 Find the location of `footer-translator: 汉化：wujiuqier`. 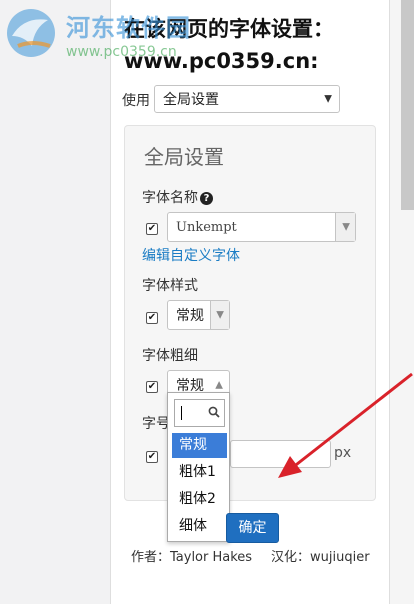

footer-translator: 汉化：wujiuqier is located at coordinates (320, 557).